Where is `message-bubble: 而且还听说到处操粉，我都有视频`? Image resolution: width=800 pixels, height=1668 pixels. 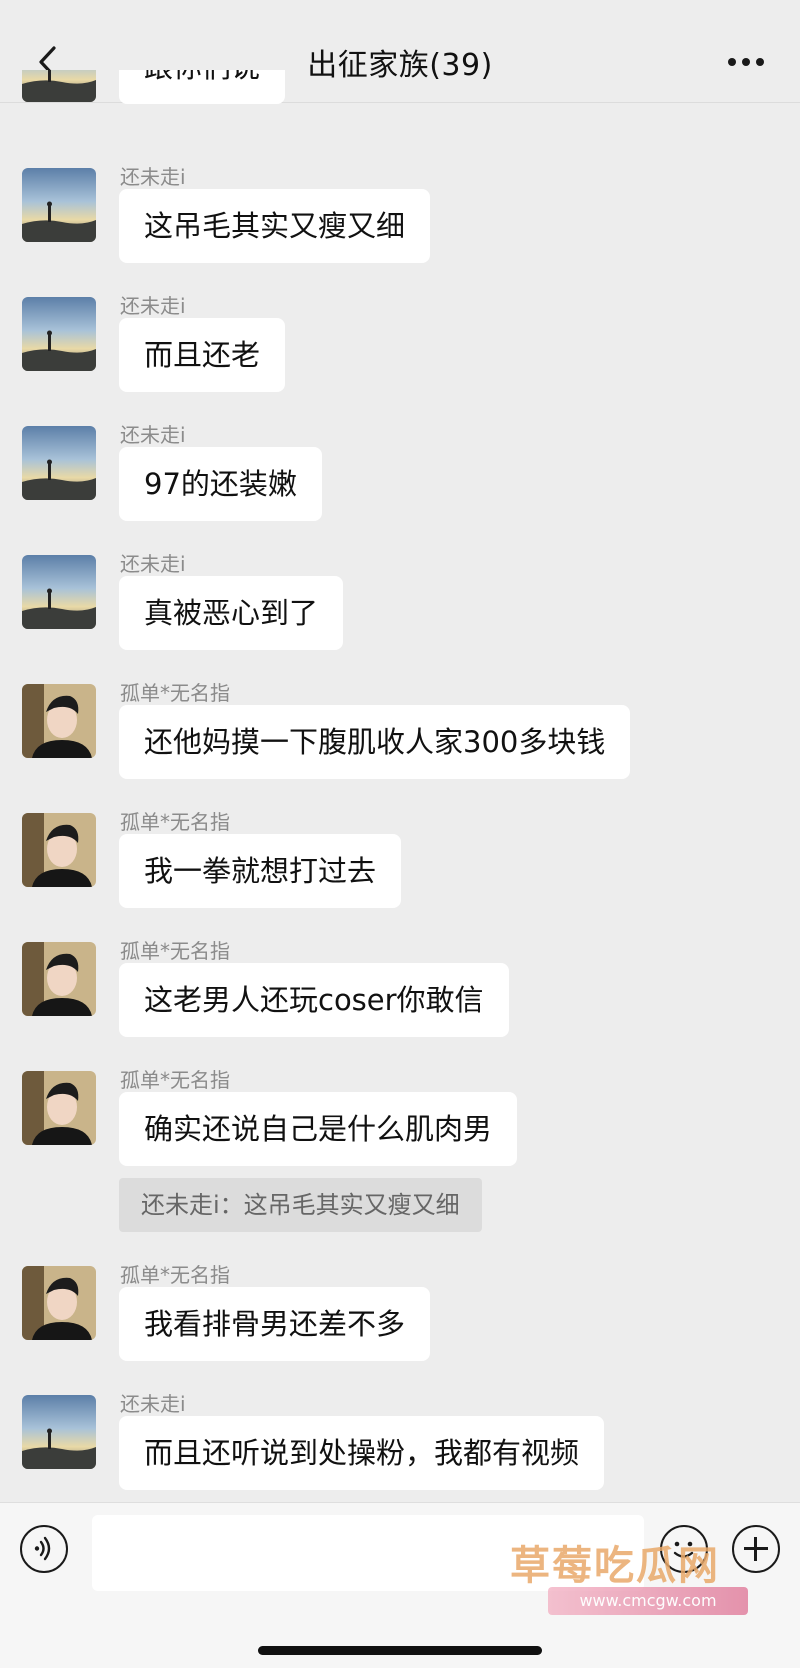 message-bubble: 而且还听说到处操粉，我都有视频 is located at coordinates (362, 1453).